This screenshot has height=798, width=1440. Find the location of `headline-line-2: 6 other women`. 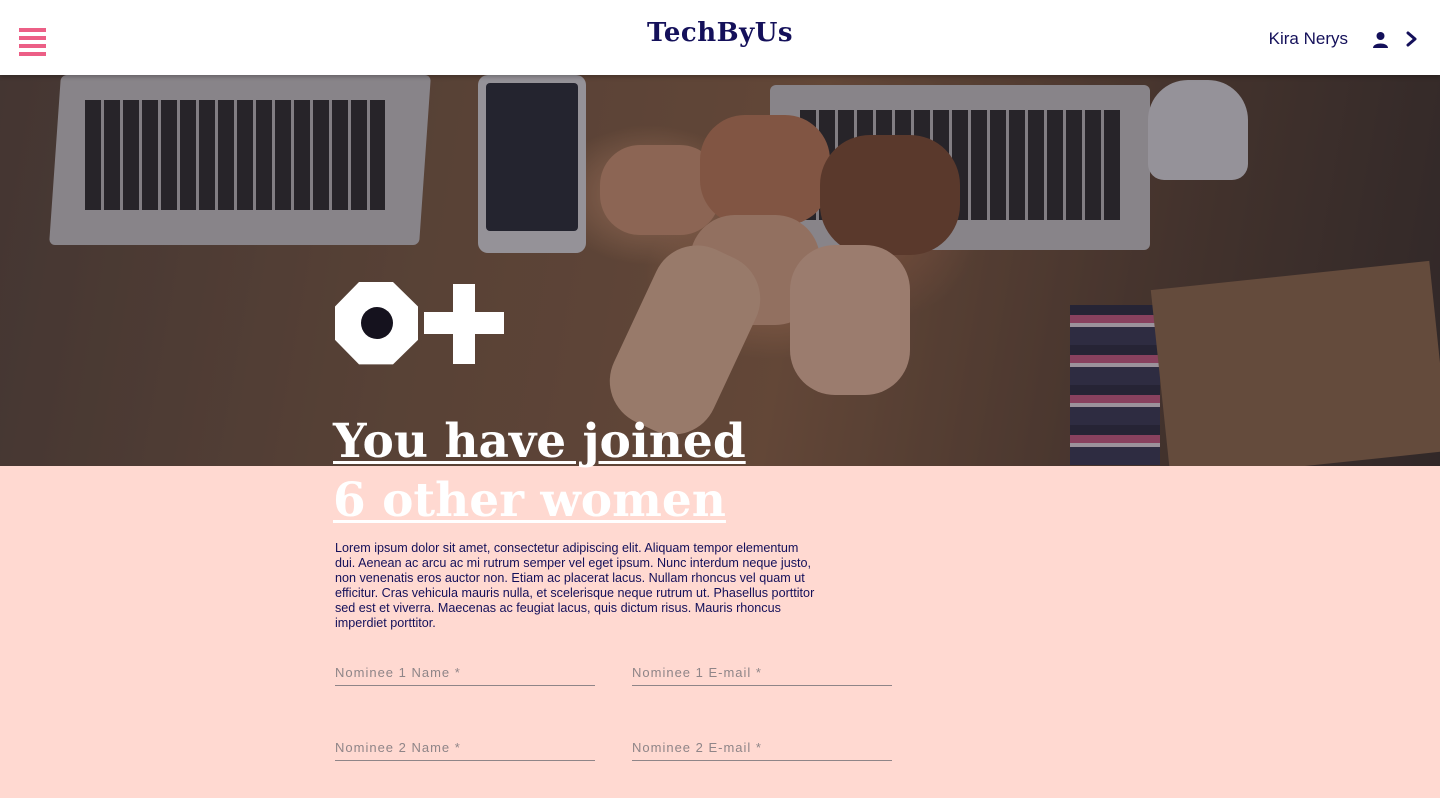

headline-line-2: 6 other women is located at coordinates (529, 500).